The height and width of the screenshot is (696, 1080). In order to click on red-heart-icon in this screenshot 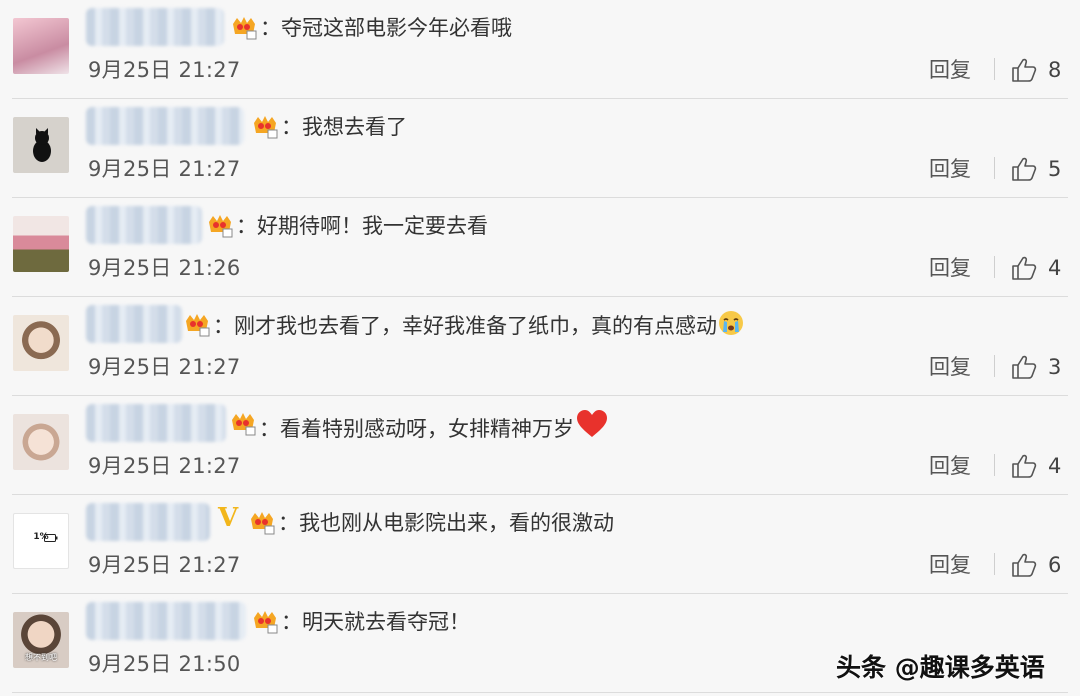, I will do `click(592, 423)`.